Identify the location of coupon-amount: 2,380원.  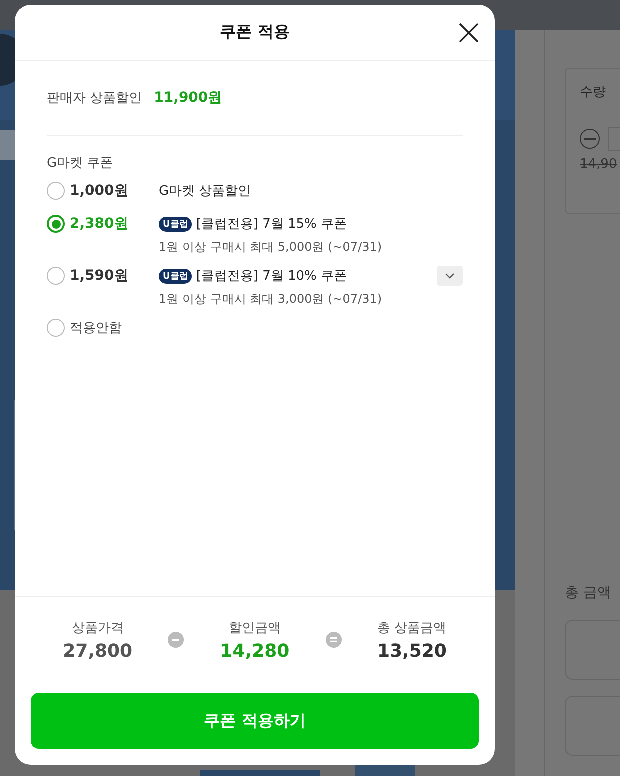
(99, 224).